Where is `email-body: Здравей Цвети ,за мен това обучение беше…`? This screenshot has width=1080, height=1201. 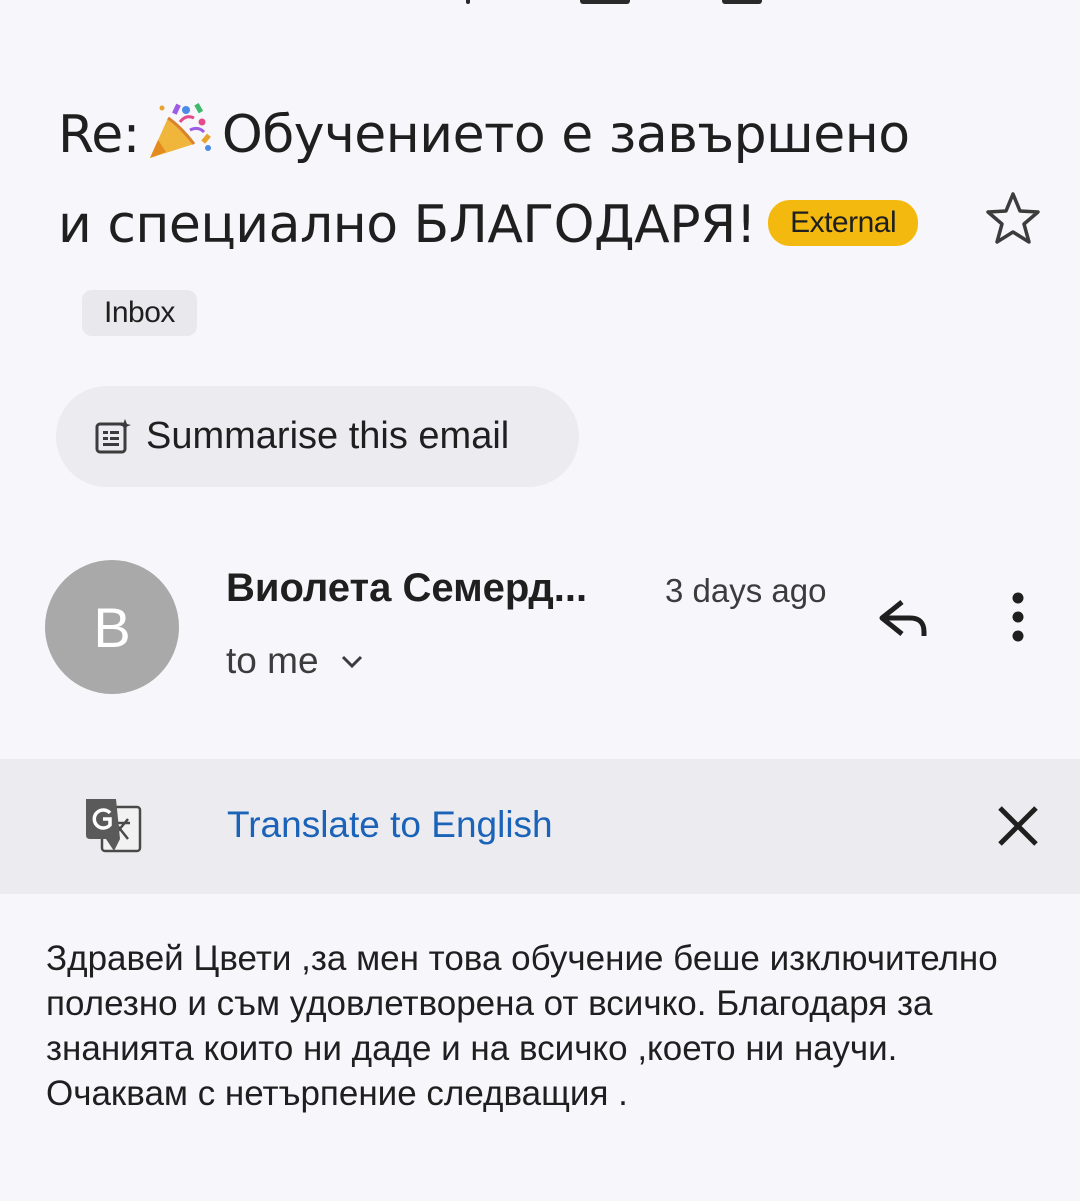
email-body: Здравей Цвети ,за мен това обучение беше… is located at coordinates (522, 1026).